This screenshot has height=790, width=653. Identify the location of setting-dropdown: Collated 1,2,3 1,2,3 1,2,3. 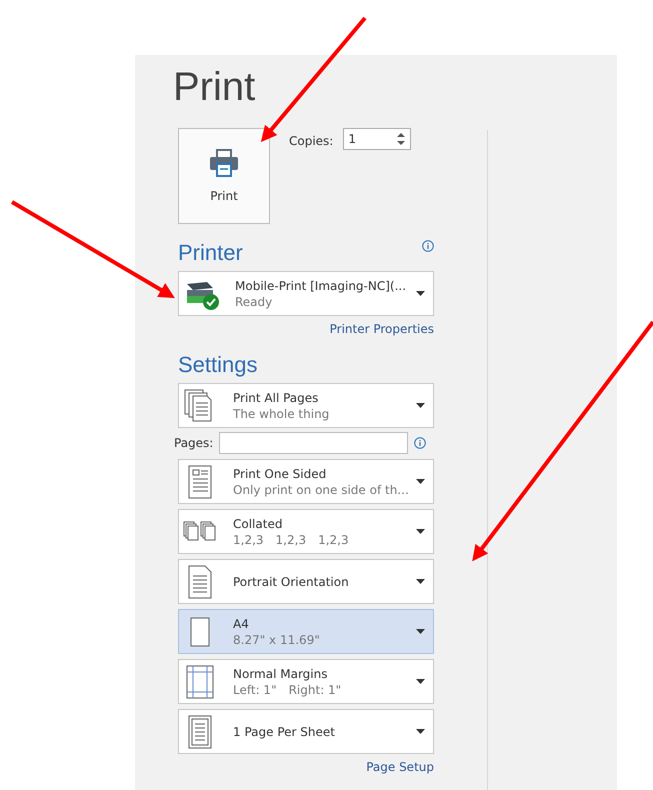
(306, 531).